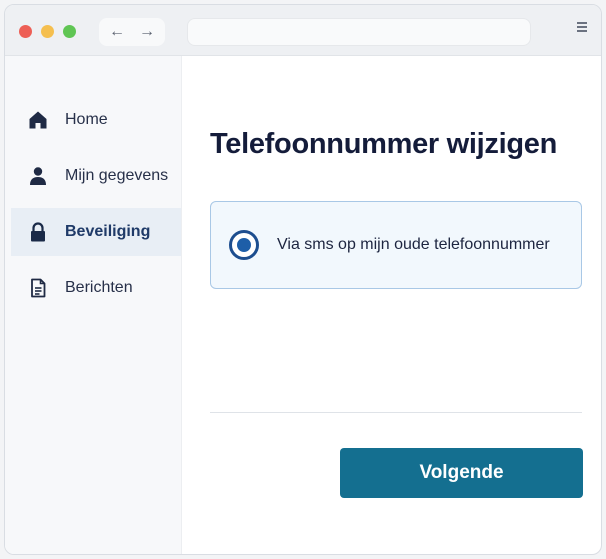  What do you see at coordinates (461, 473) in the screenshot?
I see `next-button: Volgende` at bounding box center [461, 473].